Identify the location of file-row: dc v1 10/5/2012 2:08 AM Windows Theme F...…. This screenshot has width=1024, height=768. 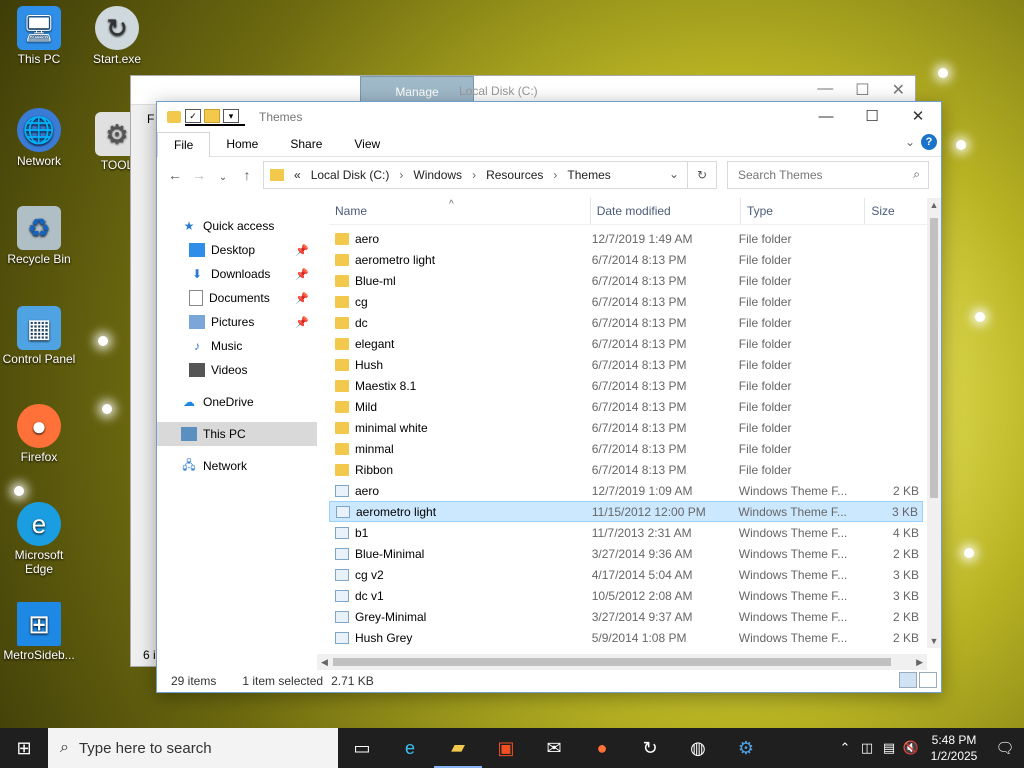
(626, 595).